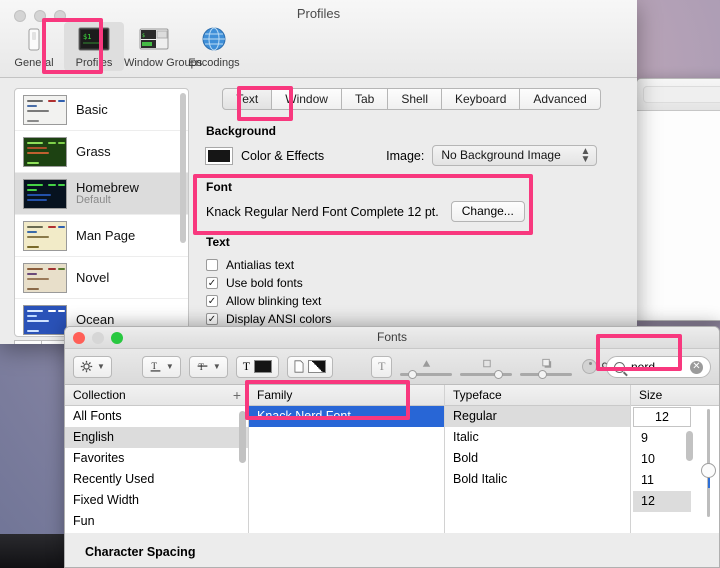  Describe the element at coordinates (307, 99) in the screenshot. I see `tab-window: Window` at that location.